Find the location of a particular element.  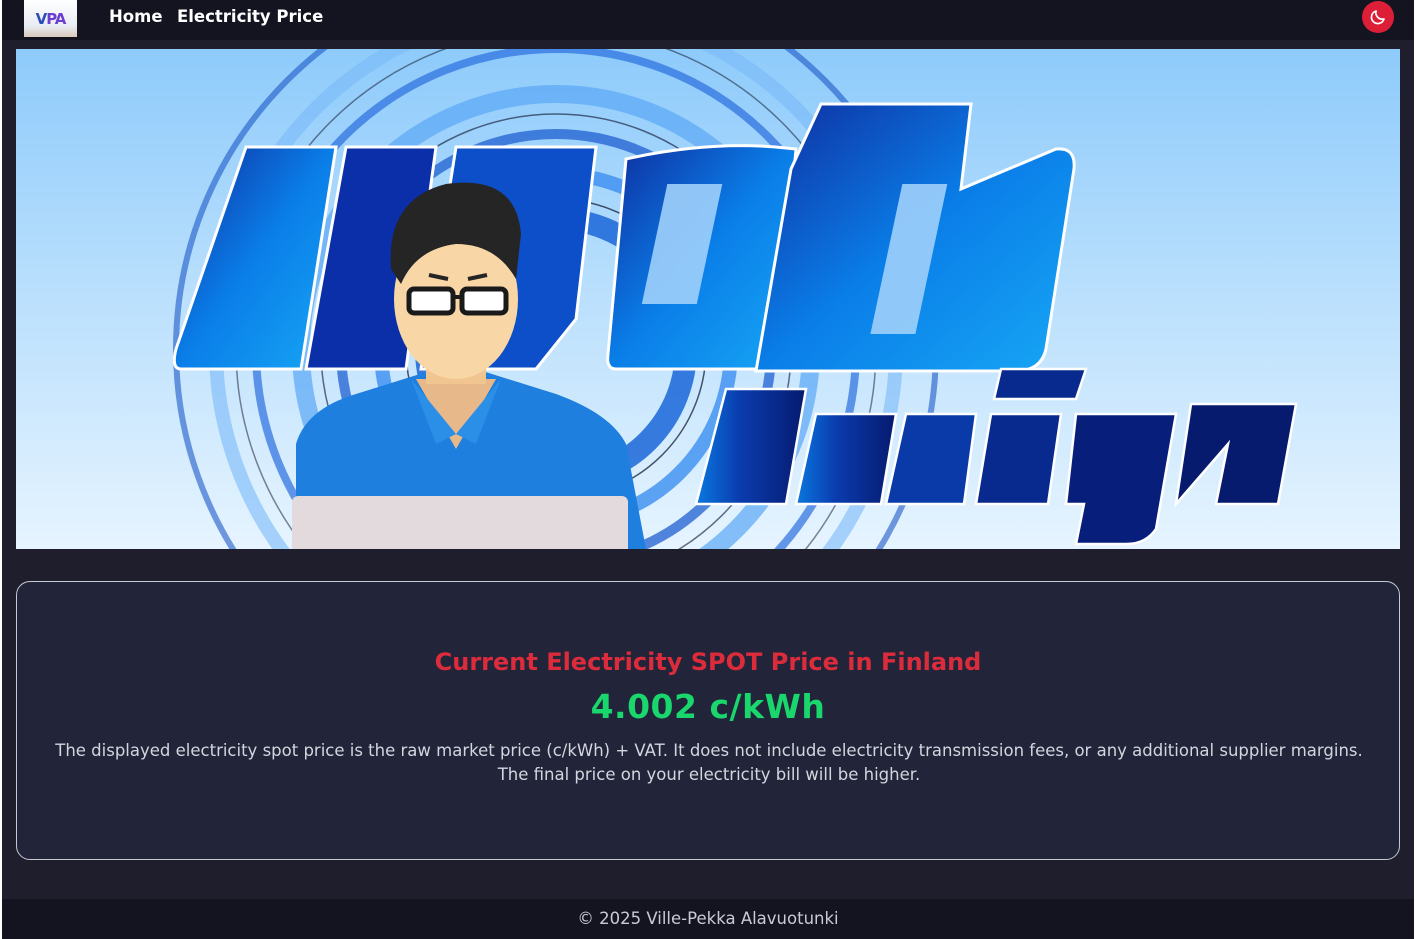

navbar: VPA Home Electricity Price is located at coordinates (708, 20).